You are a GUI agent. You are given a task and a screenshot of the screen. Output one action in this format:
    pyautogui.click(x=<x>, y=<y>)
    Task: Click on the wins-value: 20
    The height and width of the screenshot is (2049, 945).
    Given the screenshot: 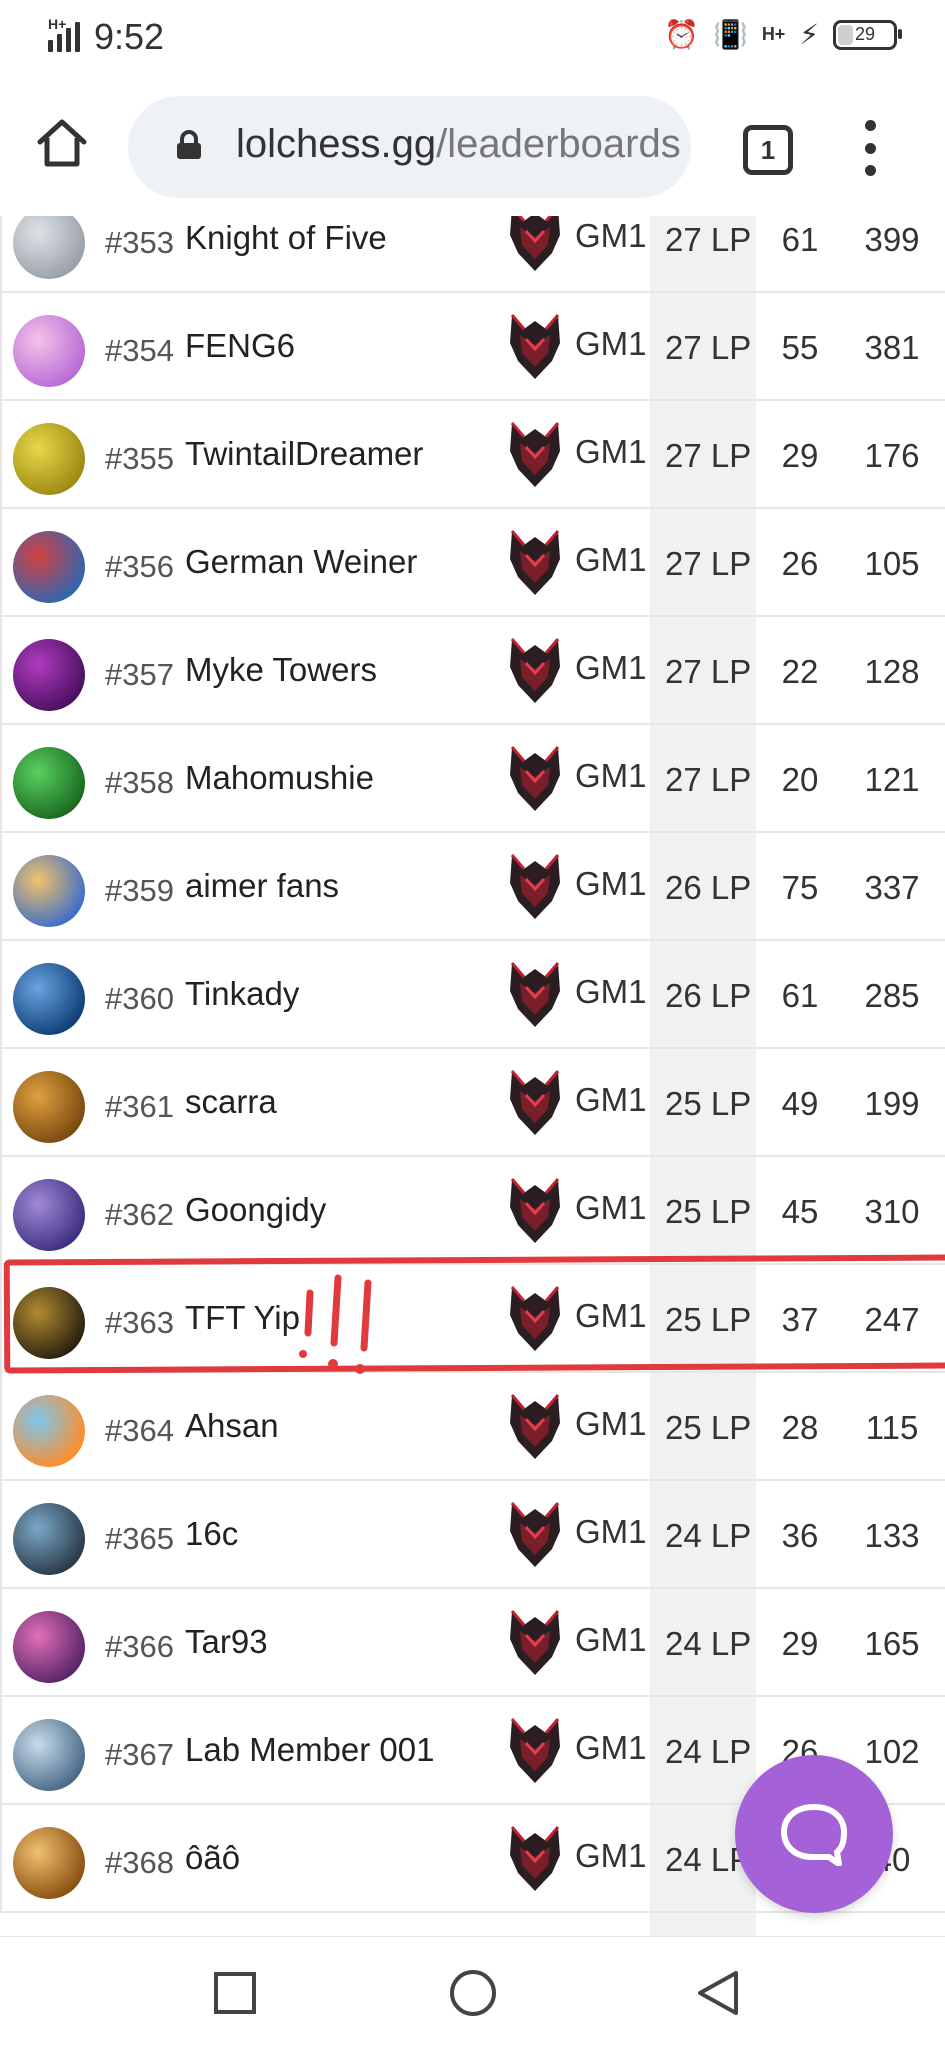 What is the action you would take?
    pyautogui.click(x=800, y=779)
    